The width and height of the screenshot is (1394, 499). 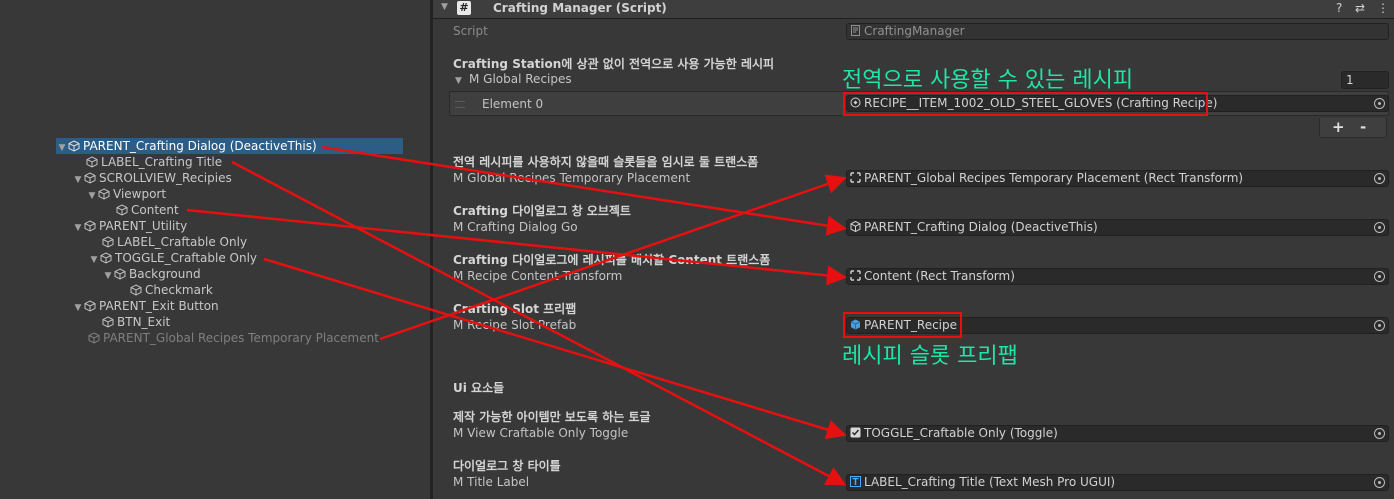 I want to click on script-file-icon, so click(x=855, y=30).